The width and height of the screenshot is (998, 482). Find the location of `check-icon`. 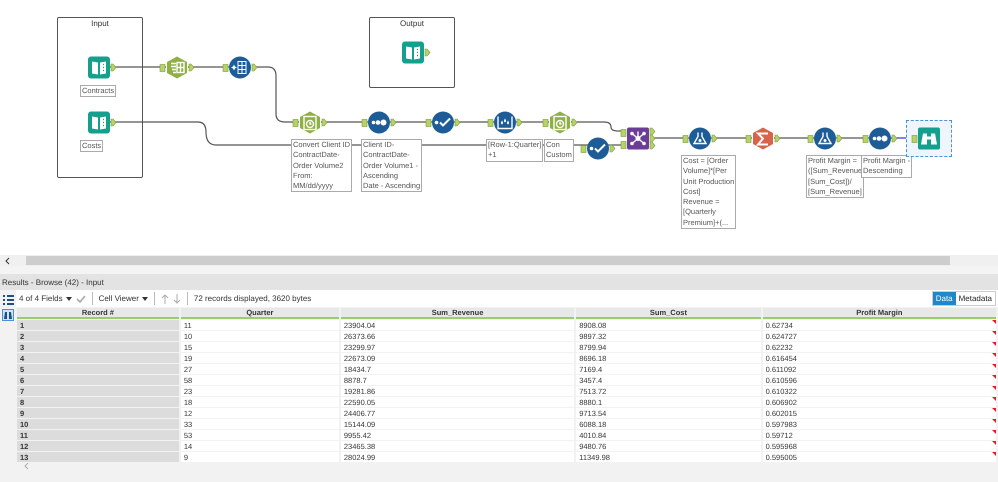

check-icon is located at coordinates (81, 298).